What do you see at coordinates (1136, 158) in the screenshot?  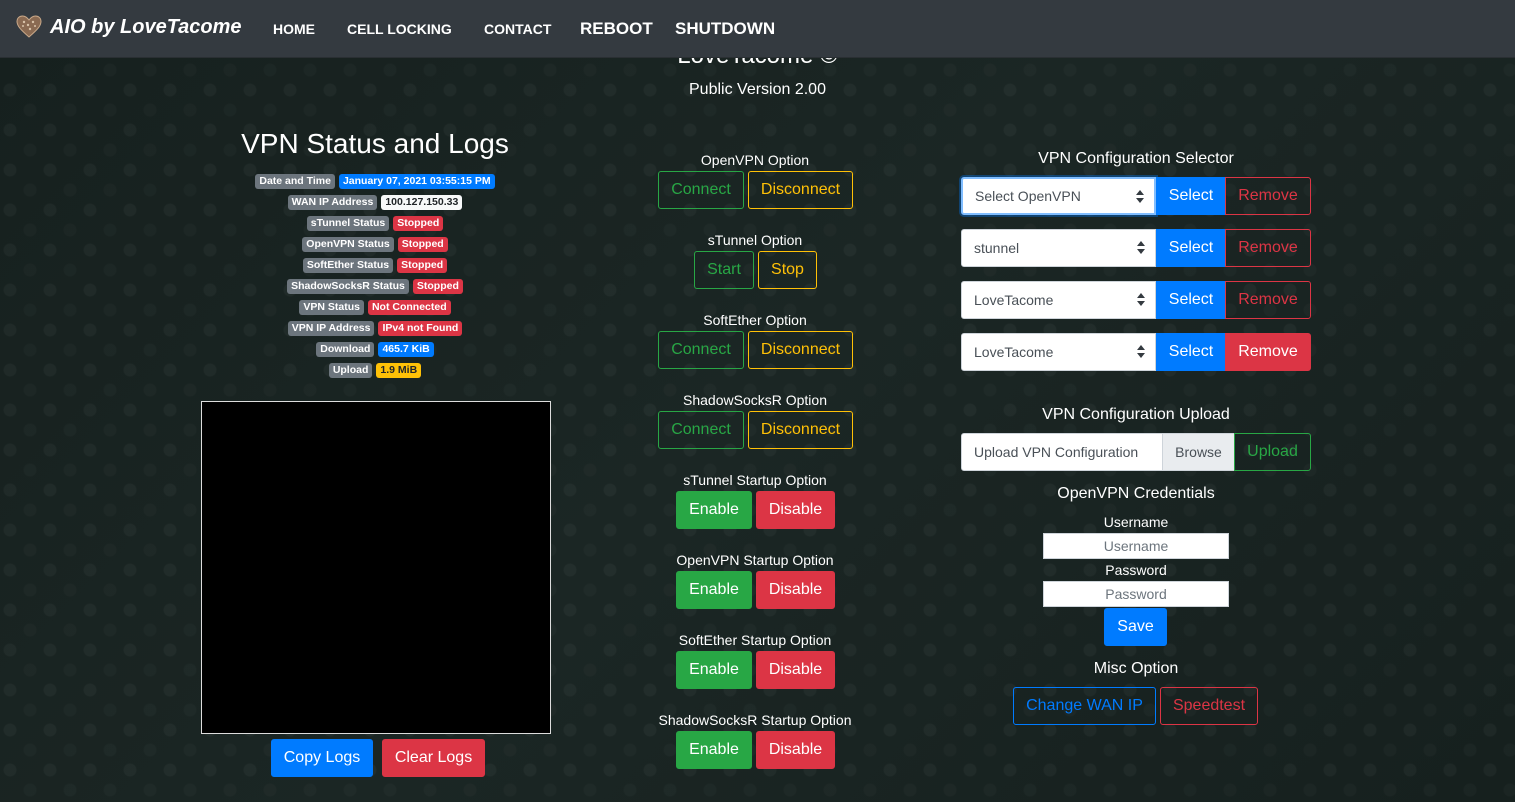 I see `config-selector-title: VPN Configuration Selector` at bounding box center [1136, 158].